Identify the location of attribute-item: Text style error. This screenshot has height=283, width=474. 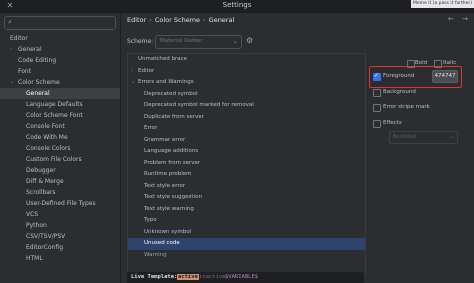
(246, 187).